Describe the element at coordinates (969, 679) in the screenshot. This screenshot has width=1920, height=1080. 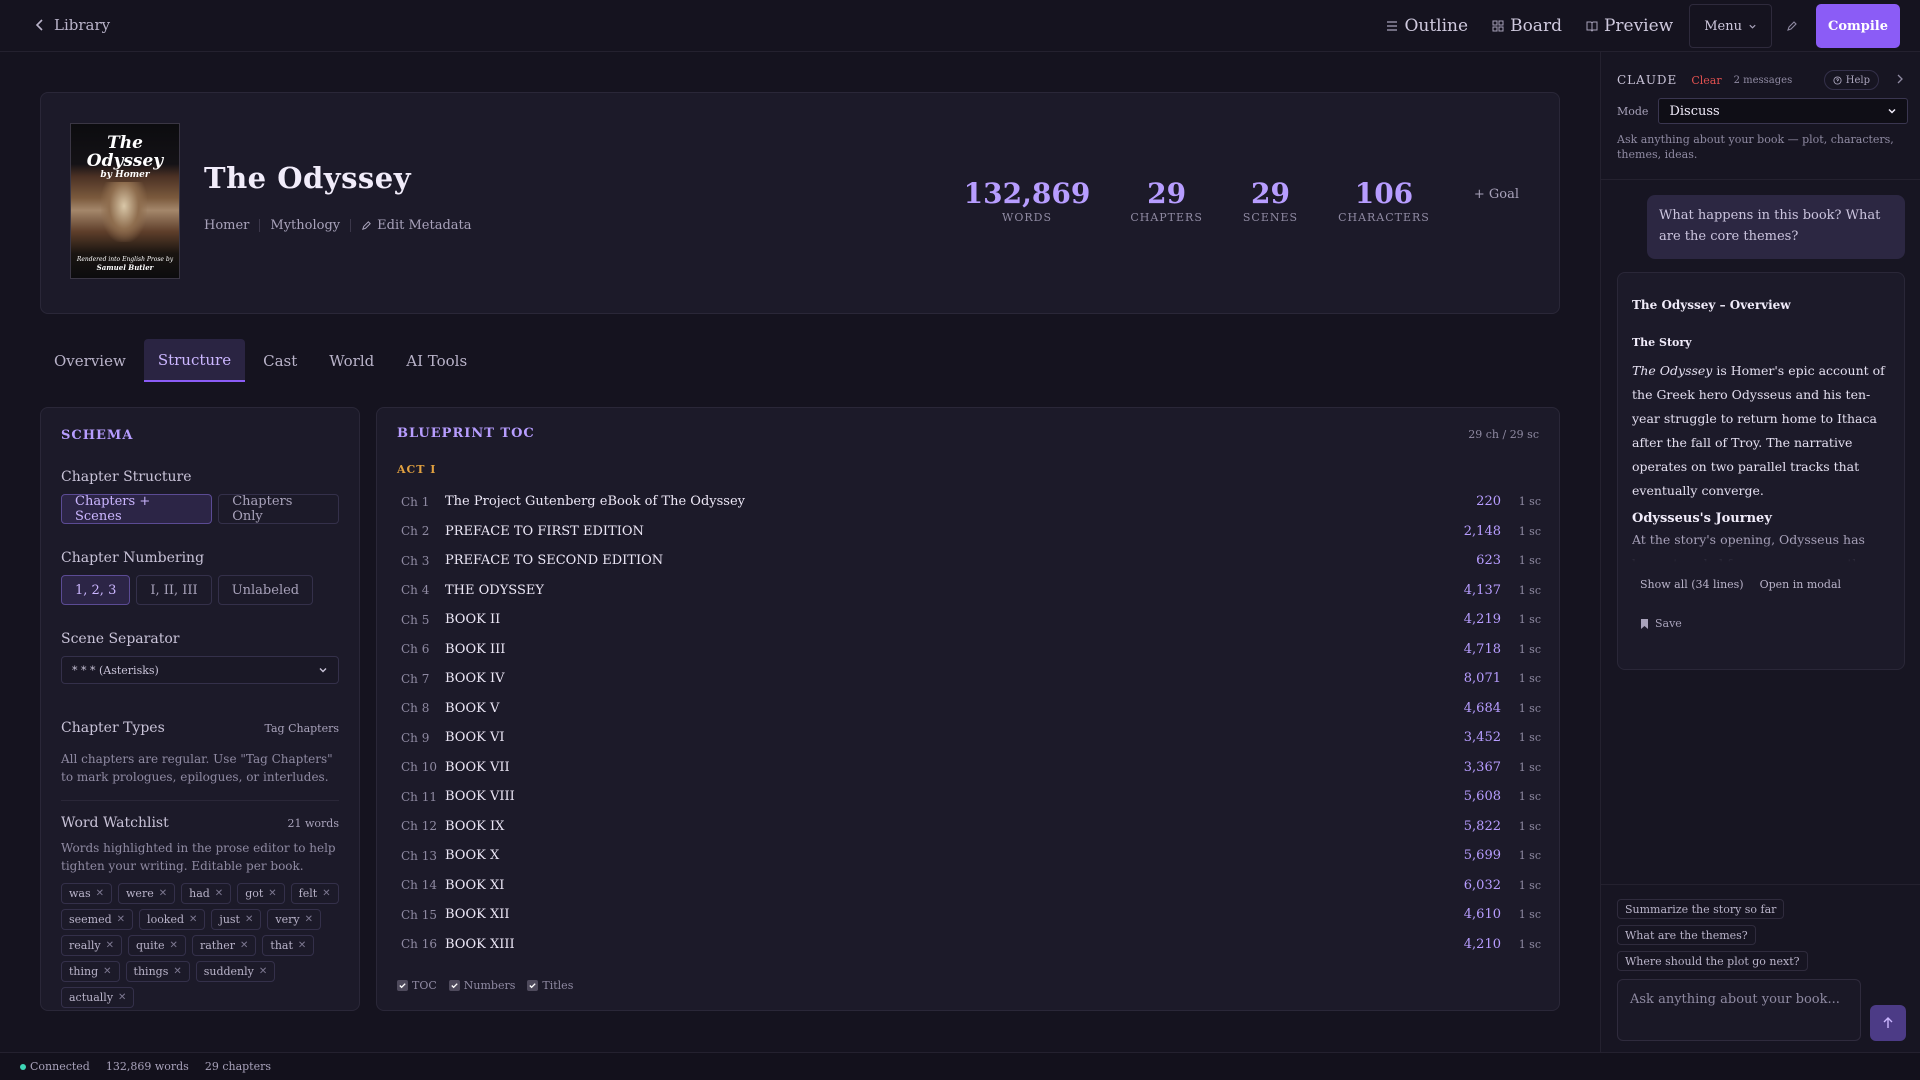
I see `toc-row: Ch 7 BOOK IV 8,071 1 sc` at that location.